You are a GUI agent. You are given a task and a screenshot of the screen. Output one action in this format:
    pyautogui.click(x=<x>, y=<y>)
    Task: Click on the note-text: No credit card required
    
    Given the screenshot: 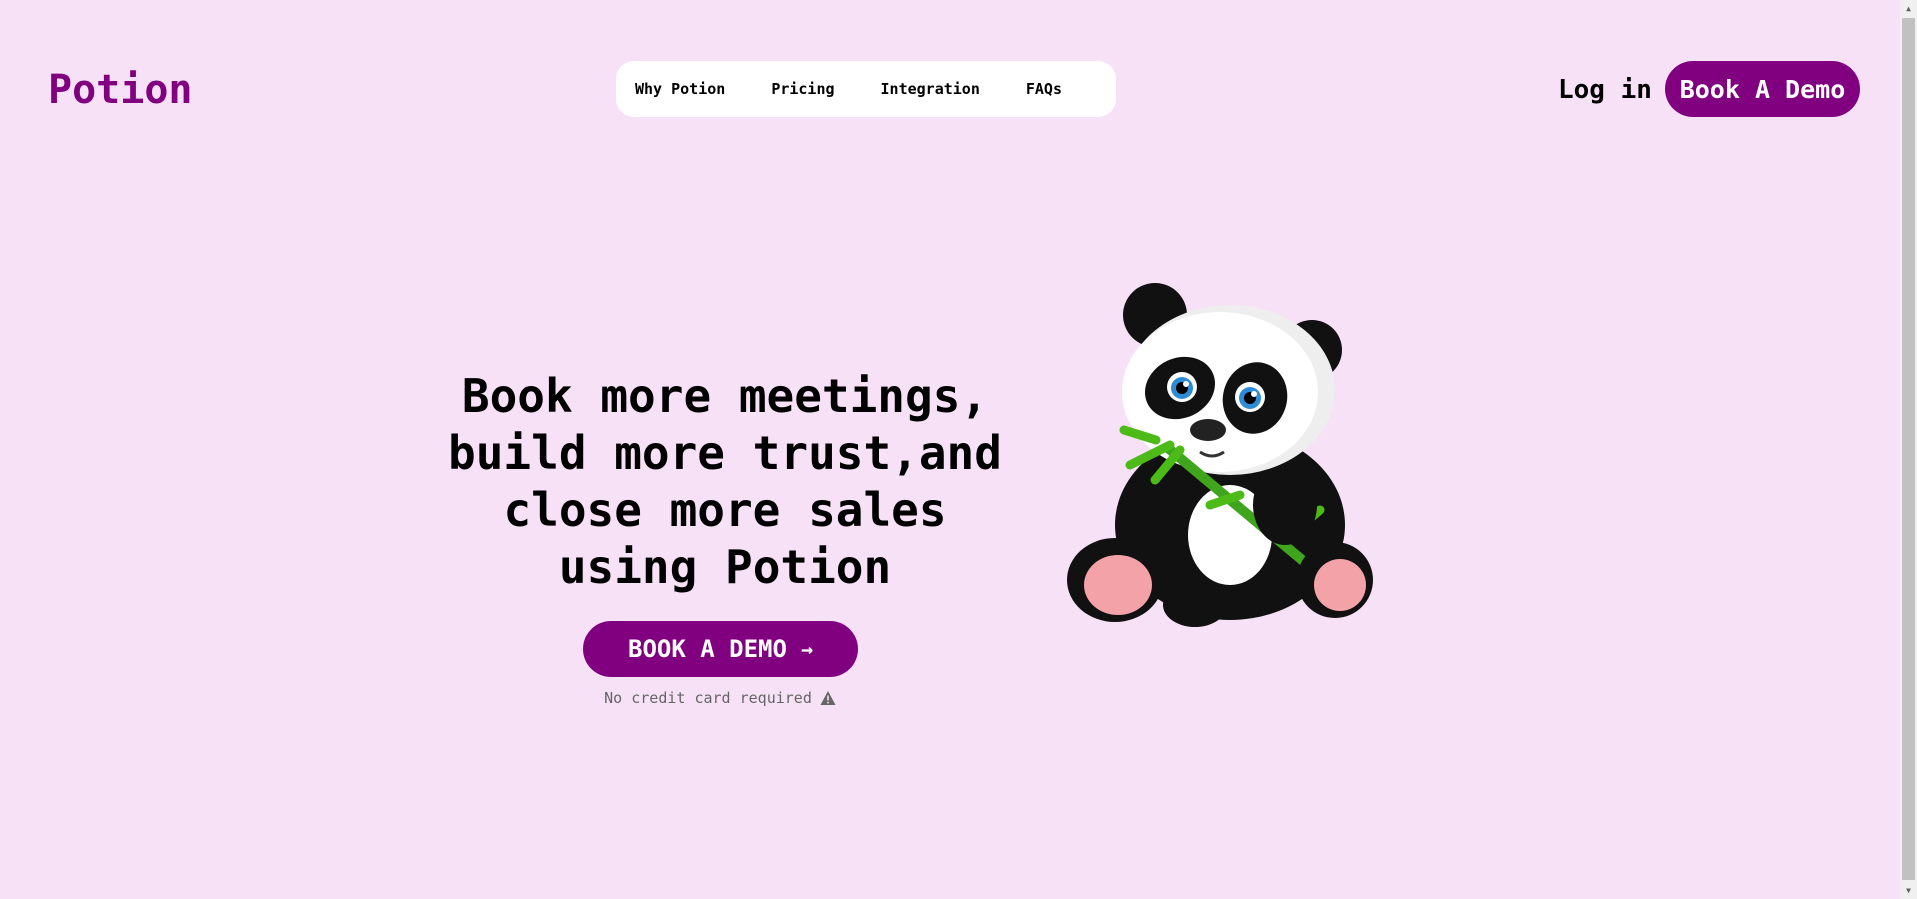 What is the action you would take?
    pyautogui.click(x=708, y=698)
    